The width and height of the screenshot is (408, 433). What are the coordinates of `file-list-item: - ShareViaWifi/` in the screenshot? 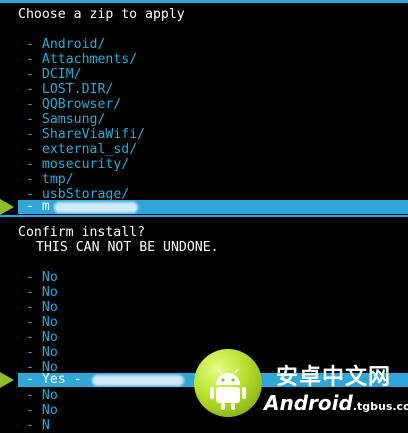 It's located at (85, 134).